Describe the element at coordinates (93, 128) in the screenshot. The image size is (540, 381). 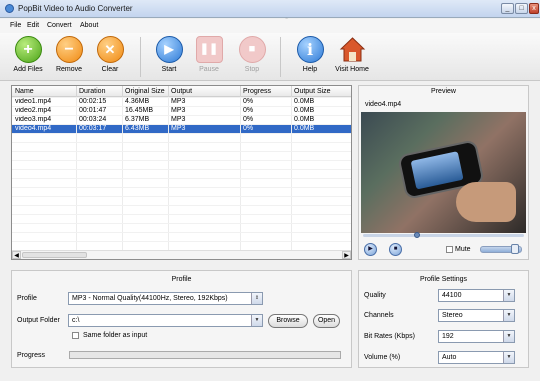
I see `cell-duration: 00:03:17` at that location.